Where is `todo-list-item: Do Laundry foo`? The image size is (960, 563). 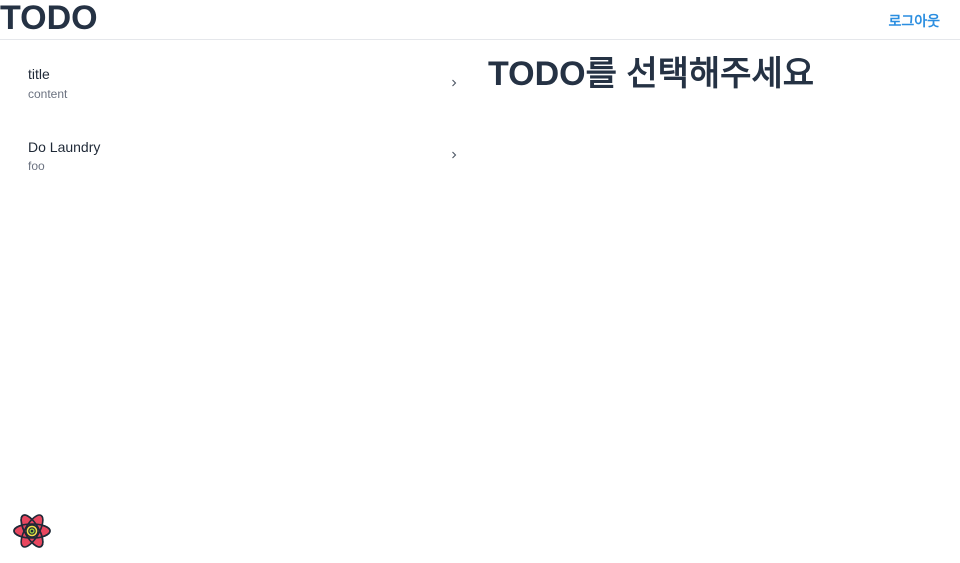 todo-list-item: Do Laundry foo is located at coordinates (235, 155).